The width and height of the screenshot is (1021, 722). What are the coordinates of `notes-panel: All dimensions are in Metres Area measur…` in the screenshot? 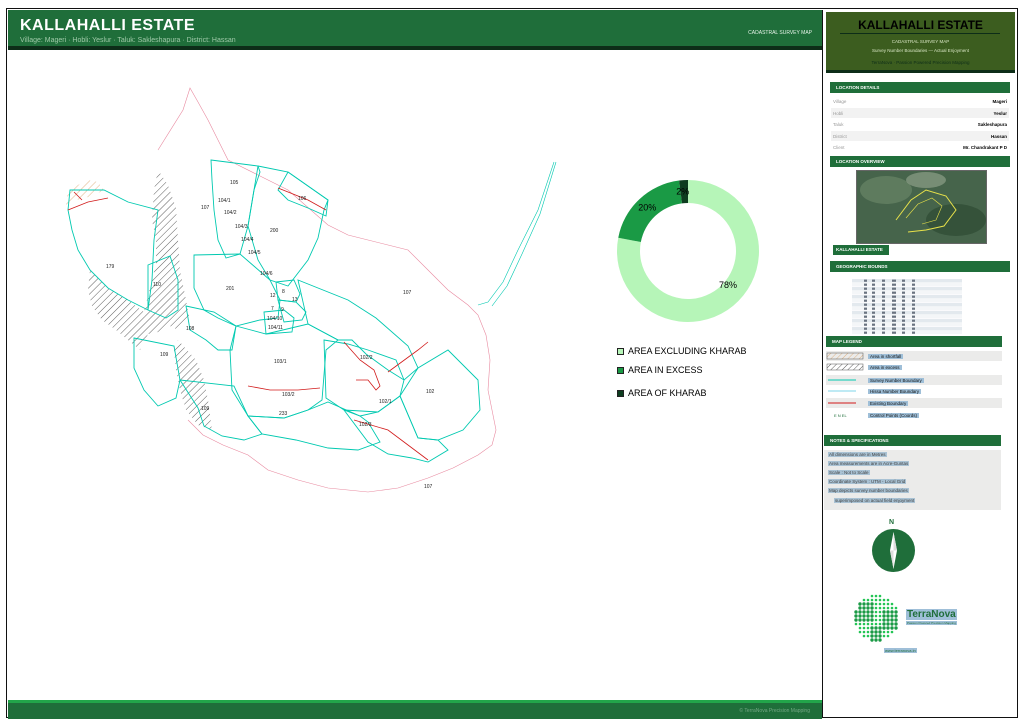 It's located at (912, 480).